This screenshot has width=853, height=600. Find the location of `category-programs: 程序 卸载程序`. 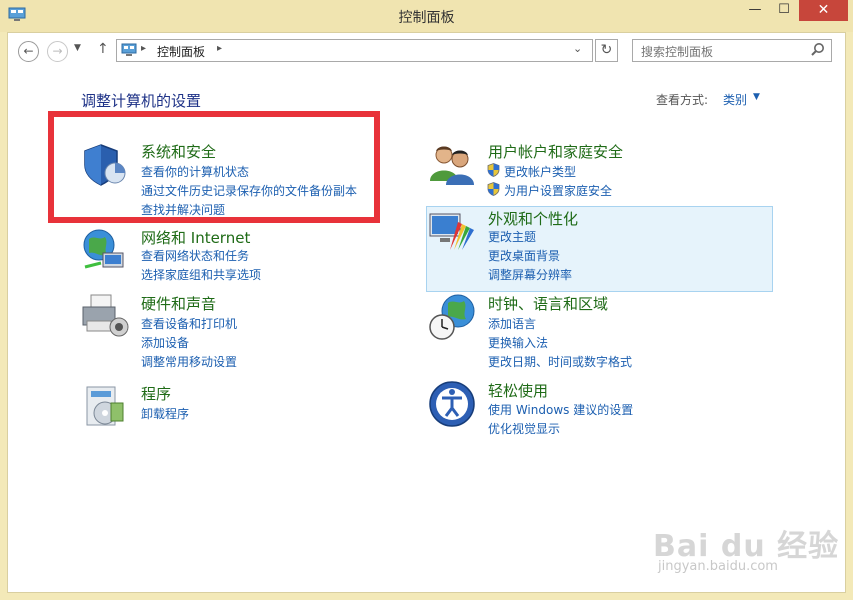

category-programs: 程序 卸载程序 is located at coordinates (231, 407).